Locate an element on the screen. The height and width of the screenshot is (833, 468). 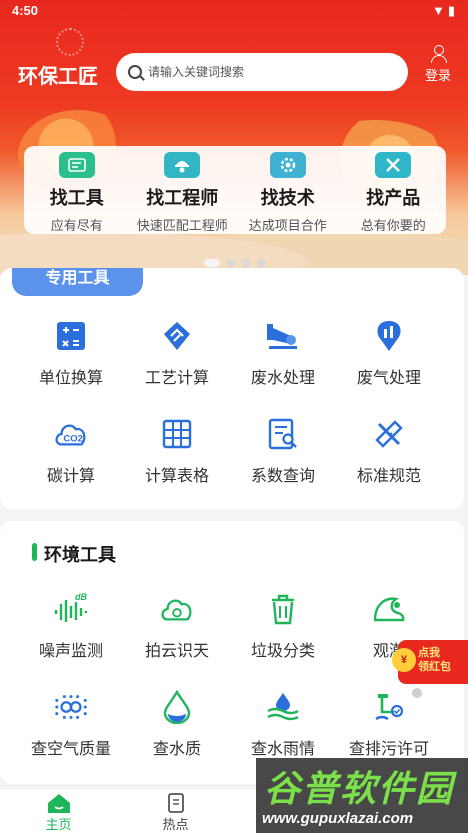
quick-nav-title: 找工具 is located at coordinates (76, 198).